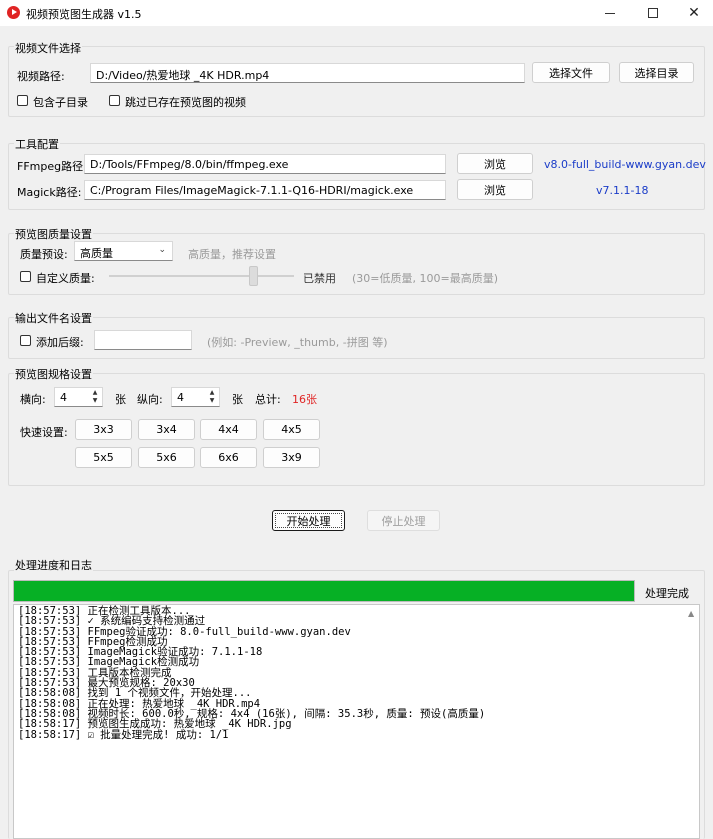 This screenshot has width=713, height=839. Describe the element at coordinates (307, 73) in the screenshot. I see `video-path-input: D:/Video/热爱地球 _4K HDR.mp4` at that location.